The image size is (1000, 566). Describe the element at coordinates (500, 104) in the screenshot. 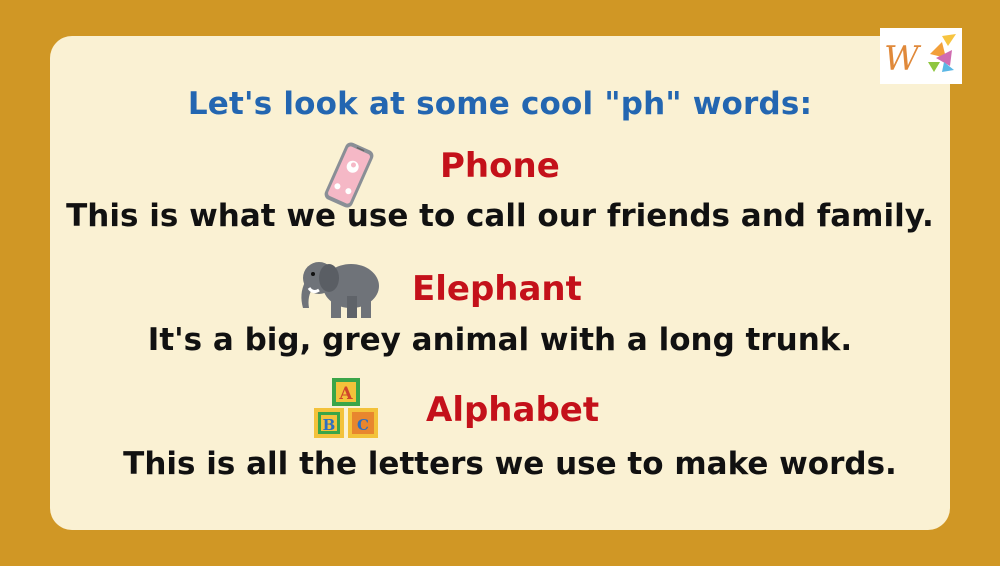

I see `page-heading: Let's look at some cool "ph" words:` at that location.